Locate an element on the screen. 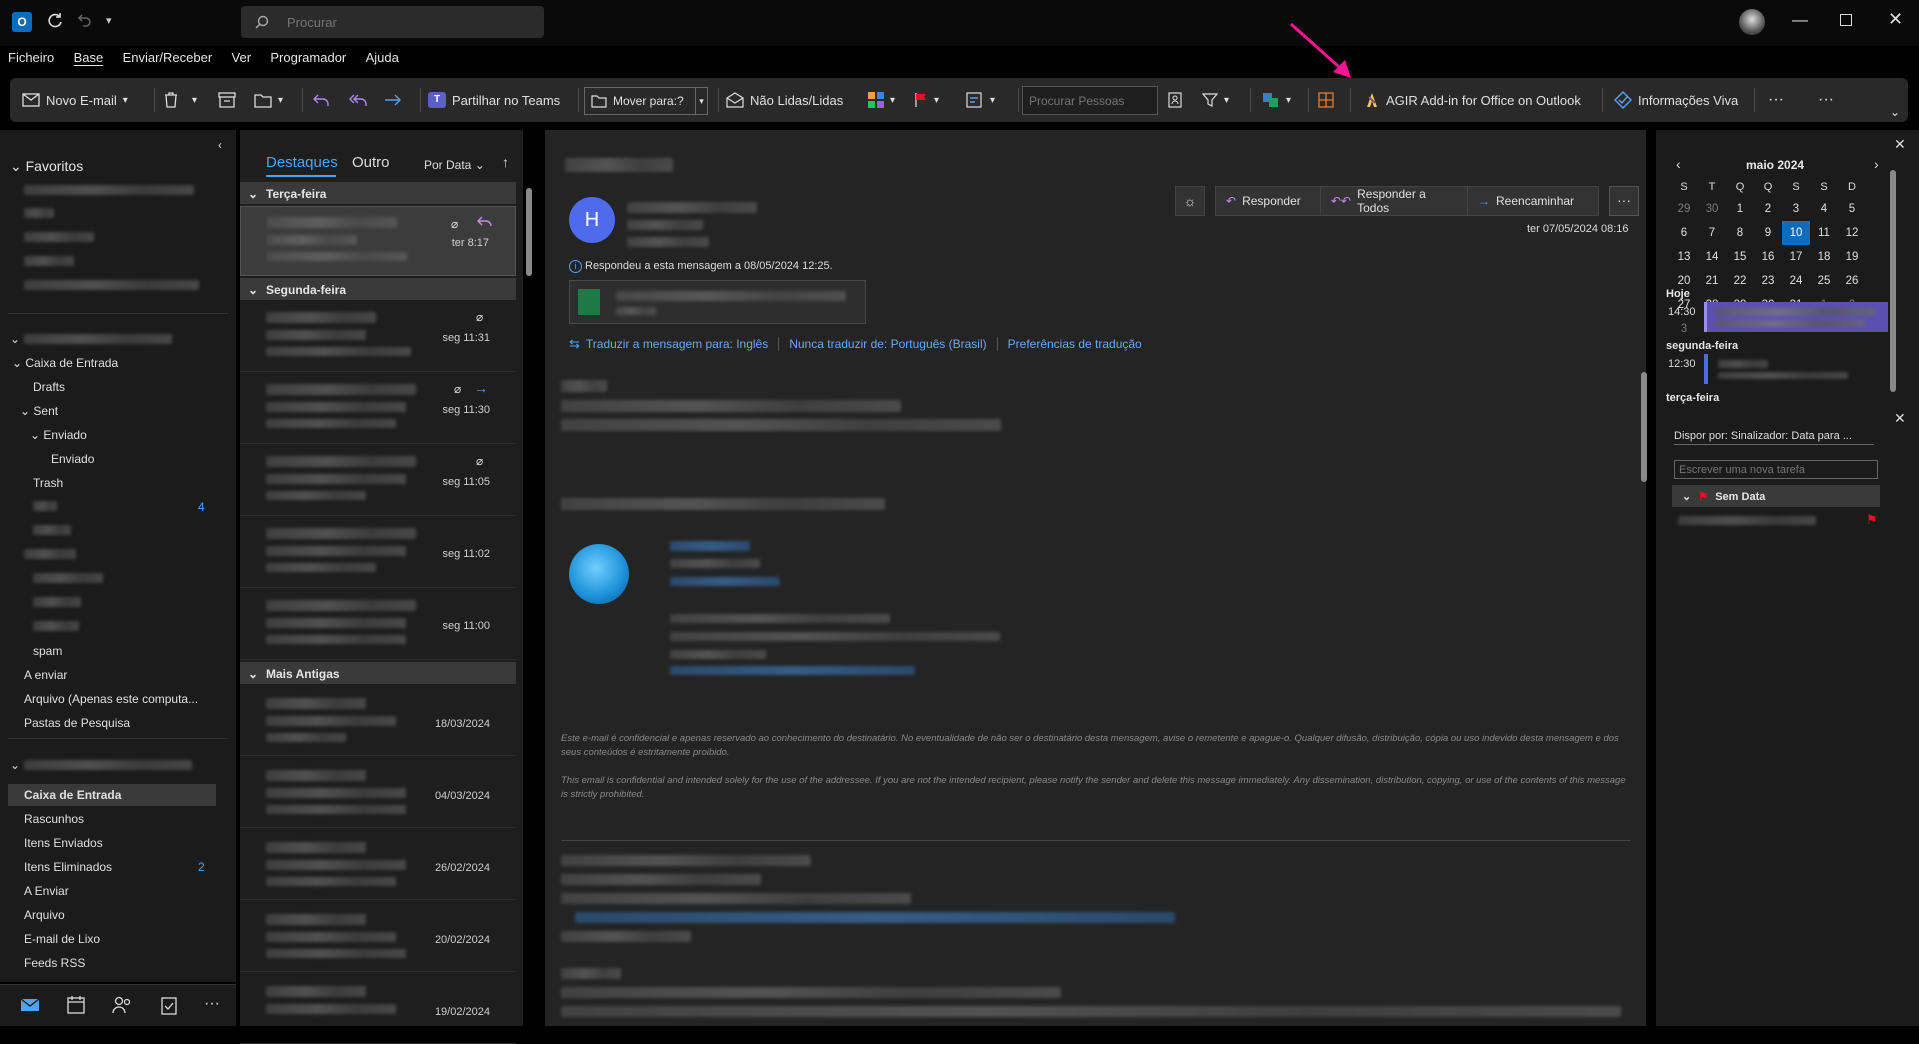 The image size is (1919, 1044). list-item: ⌀ ter 8:17 is located at coordinates (378, 241).